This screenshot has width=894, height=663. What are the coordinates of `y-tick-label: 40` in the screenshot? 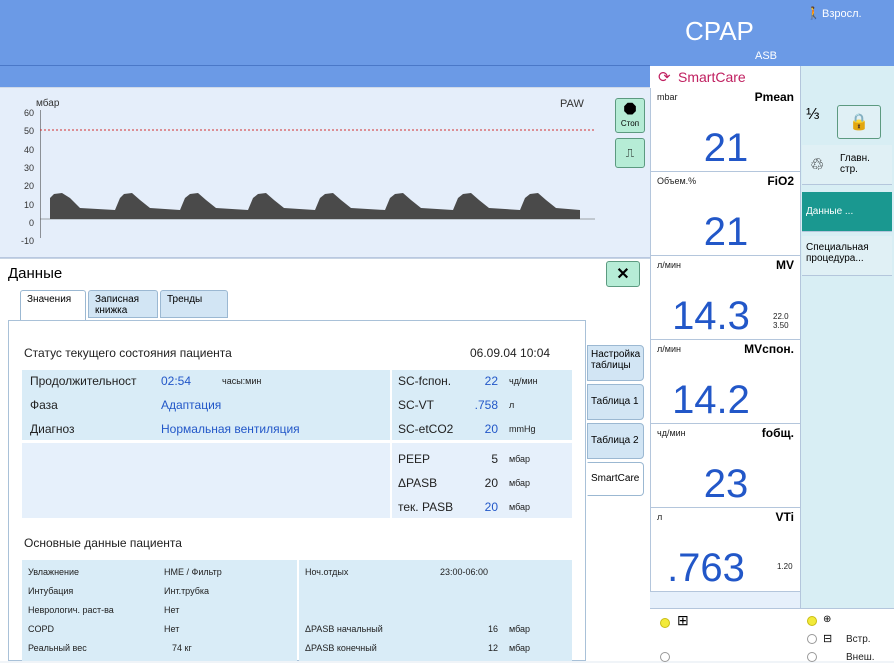 It's located at (28, 149).